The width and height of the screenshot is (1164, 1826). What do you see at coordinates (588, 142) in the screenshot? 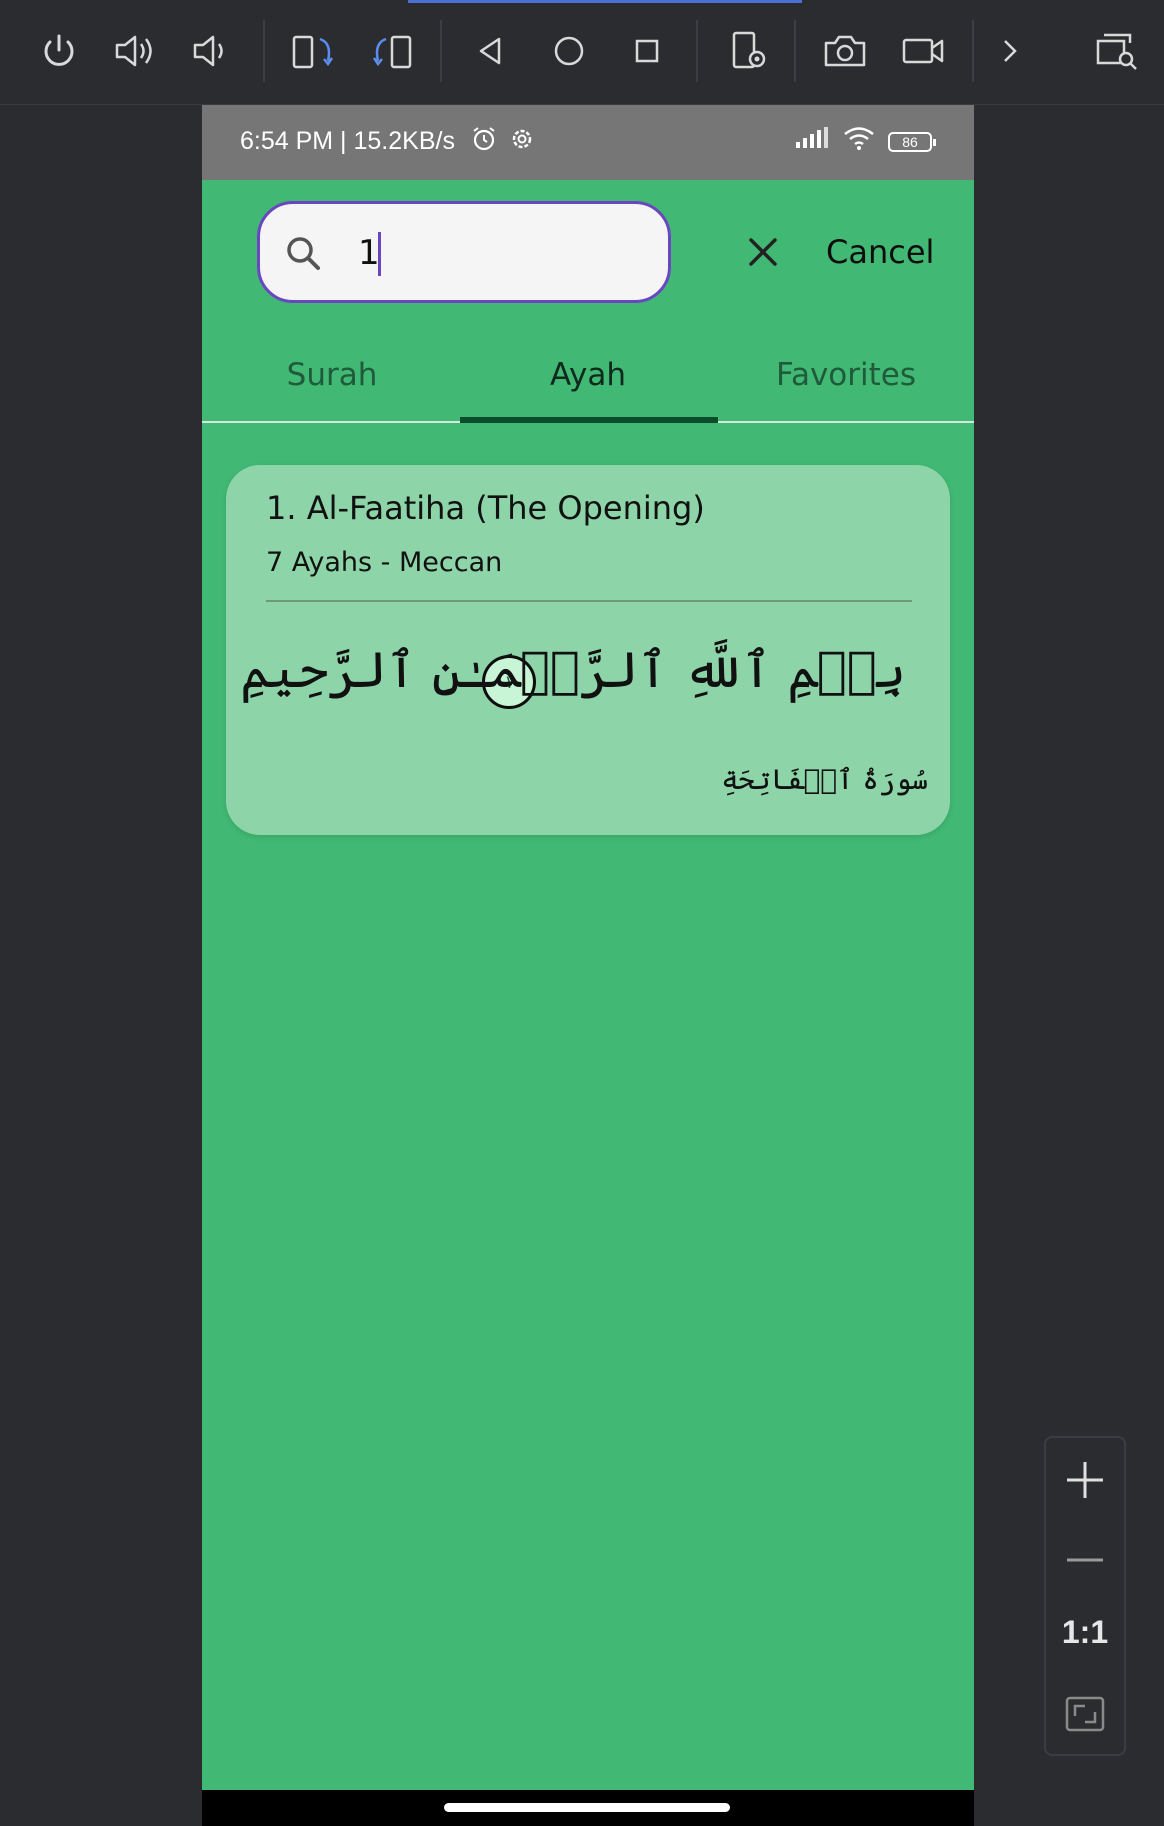
I see `status-bar: 6:54 PM | 15.2KB/s 86` at bounding box center [588, 142].